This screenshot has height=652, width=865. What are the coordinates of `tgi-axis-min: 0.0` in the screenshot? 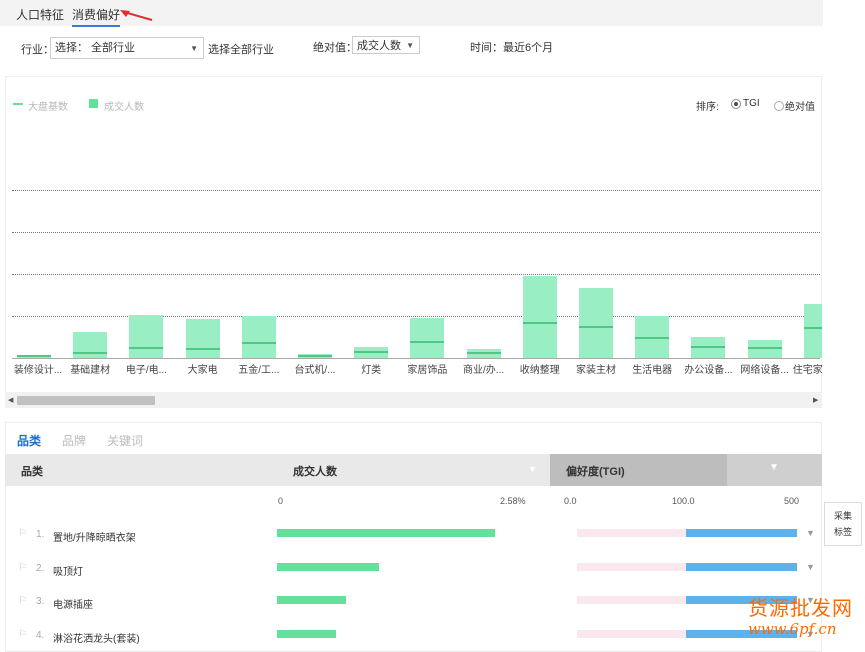 It's located at (570, 501).